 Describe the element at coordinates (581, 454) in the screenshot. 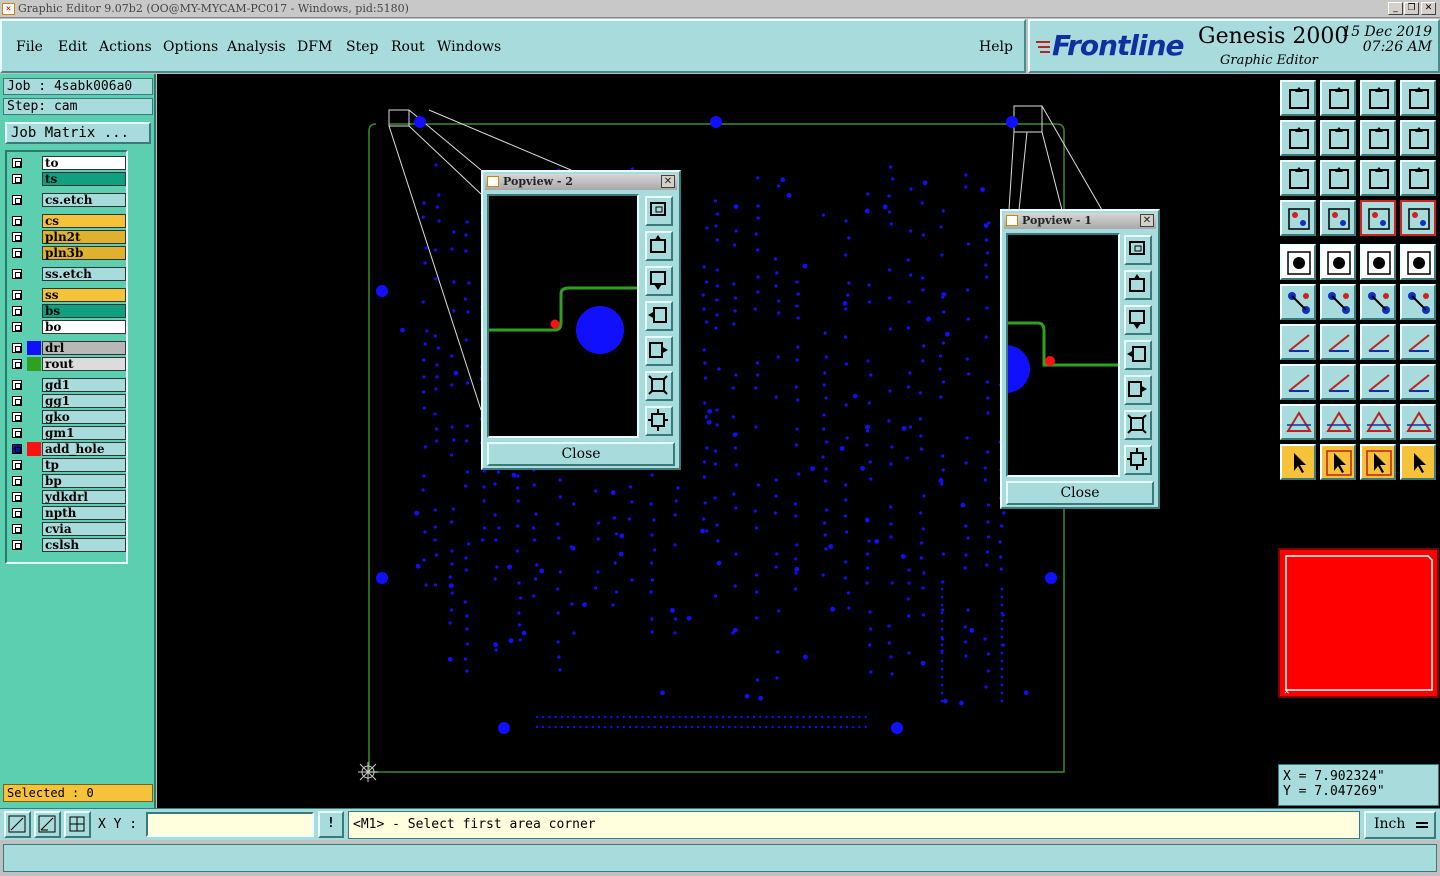

I see `popview-2-close-button: Close` at that location.